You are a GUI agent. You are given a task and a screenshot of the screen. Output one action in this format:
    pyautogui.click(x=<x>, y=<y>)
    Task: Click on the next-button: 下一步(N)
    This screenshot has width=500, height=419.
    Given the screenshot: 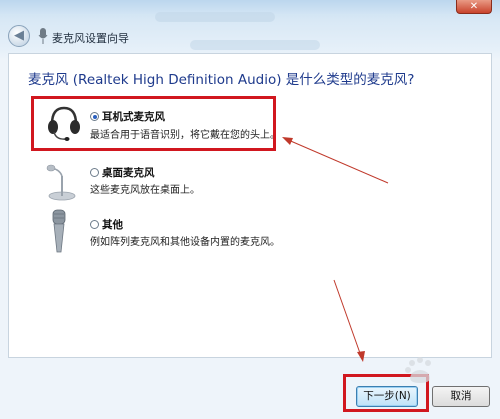 What is the action you would take?
    pyautogui.click(x=387, y=396)
    